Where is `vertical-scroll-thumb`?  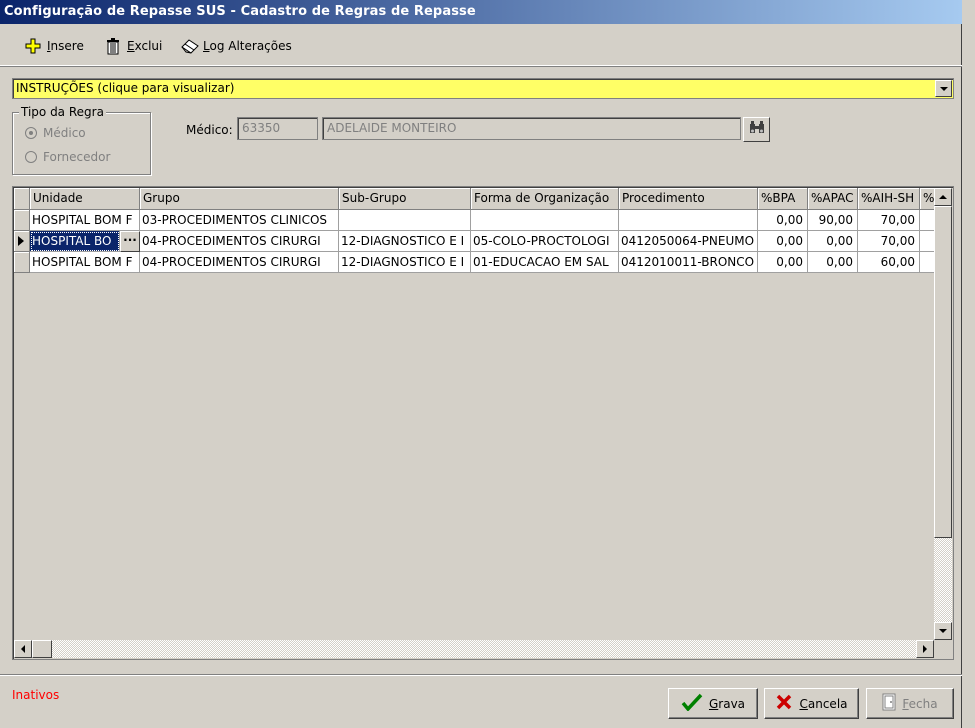 vertical-scroll-thumb is located at coordinates (943, 372).